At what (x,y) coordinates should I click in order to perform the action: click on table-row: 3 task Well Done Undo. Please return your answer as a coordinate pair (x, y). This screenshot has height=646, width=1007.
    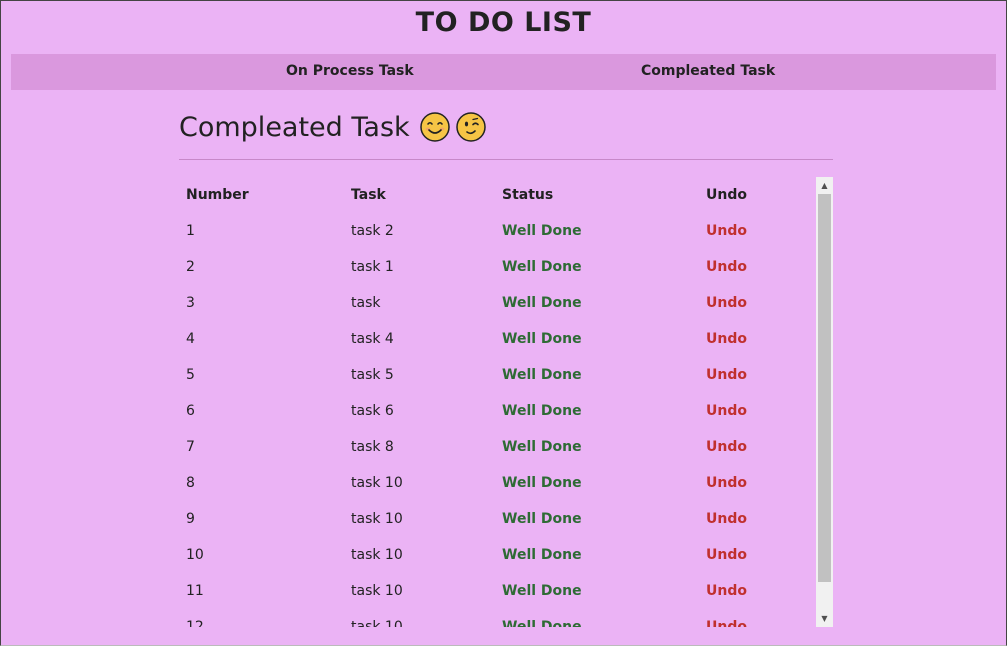
    Looking at the image, I should click on (497, 303).